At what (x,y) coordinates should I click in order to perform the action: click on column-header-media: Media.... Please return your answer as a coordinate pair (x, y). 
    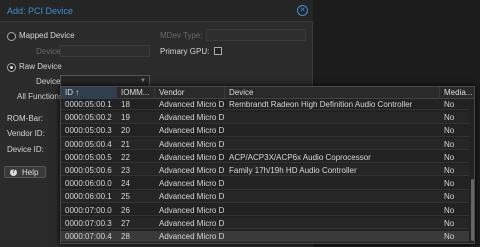
    Looking at the image, I should click on (457, 93).